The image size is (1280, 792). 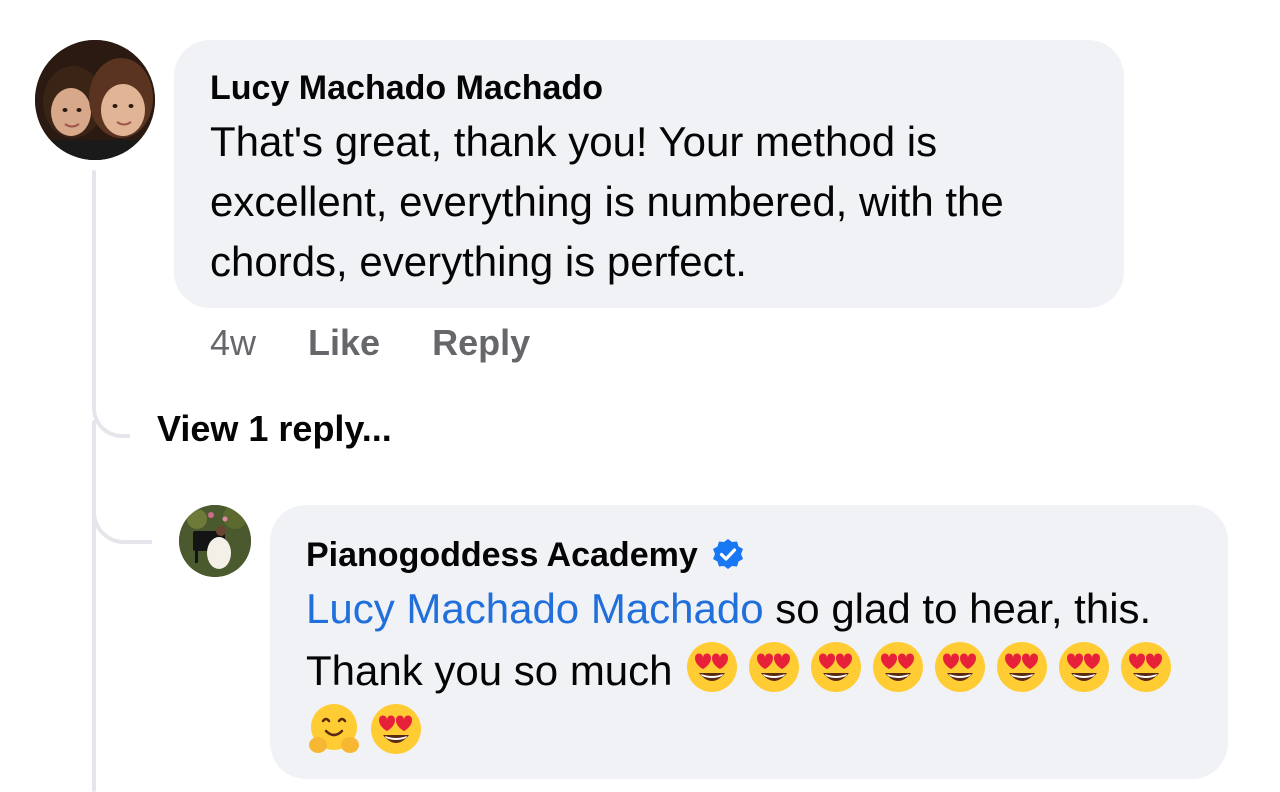 I want to click on comment-timestamp: 4w, so click(x=233, y=343).